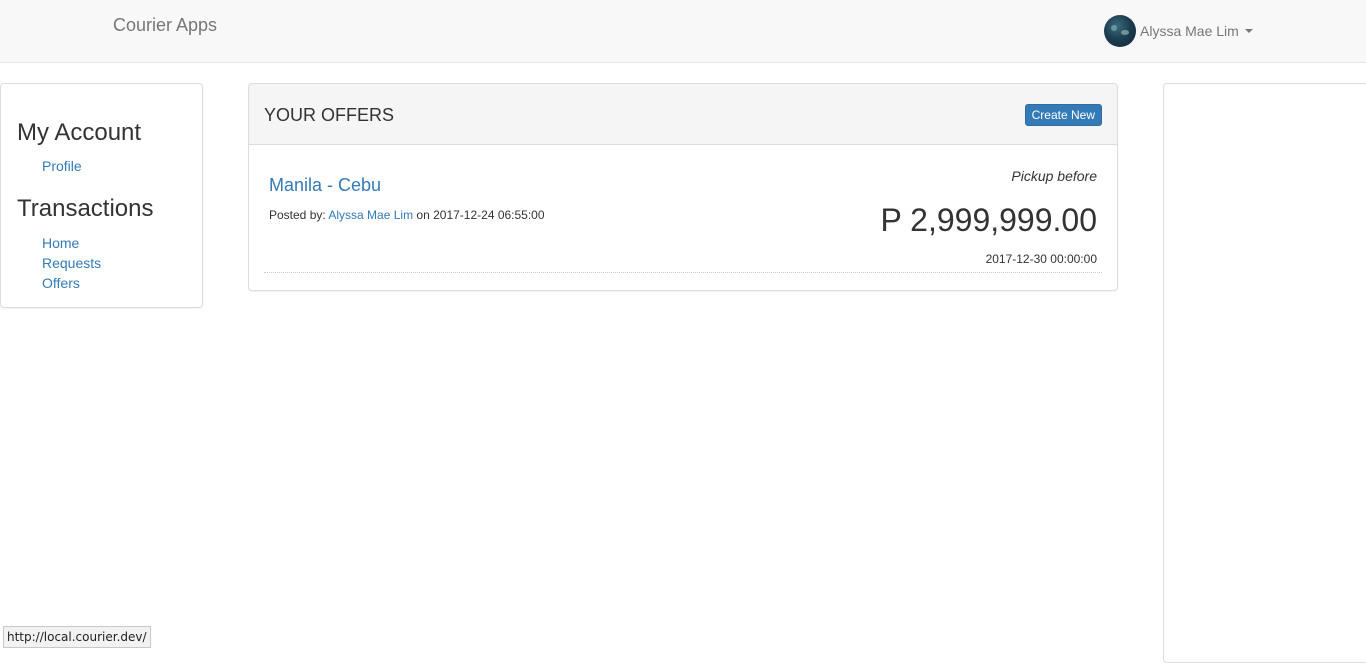 Image resolution: width=1366 pixels, height=663 pixels. What do you see at coordinates (683, 114) in the screenshot?
I see `offers-panel-heading: YOUR OFFERS Create New` at bounding box center [683, 114].